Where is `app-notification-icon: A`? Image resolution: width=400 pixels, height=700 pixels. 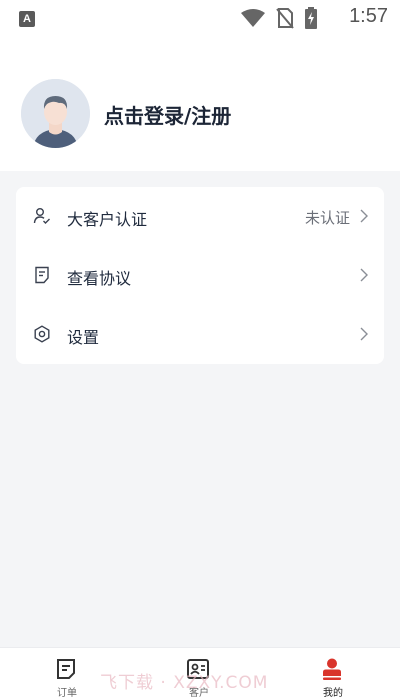 app-notification-icon: A is located at coordinates (27, 19).